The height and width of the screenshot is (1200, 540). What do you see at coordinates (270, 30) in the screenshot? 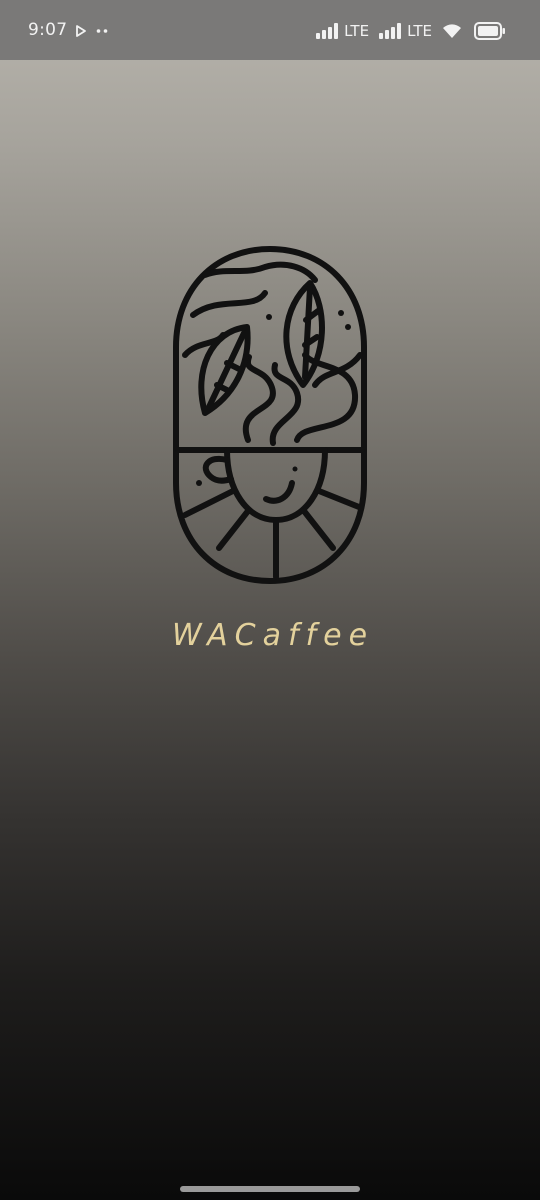
I see `status-bar: 9:07 LTE LTE` at bounding box center [270, 30].